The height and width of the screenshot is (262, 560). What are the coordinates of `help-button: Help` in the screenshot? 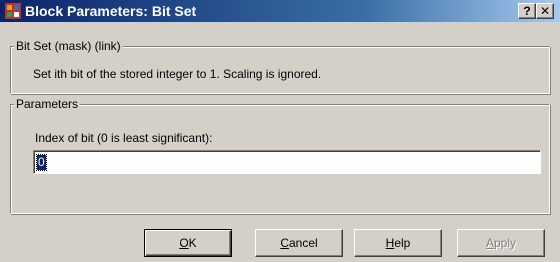 It's located at (398, 243).